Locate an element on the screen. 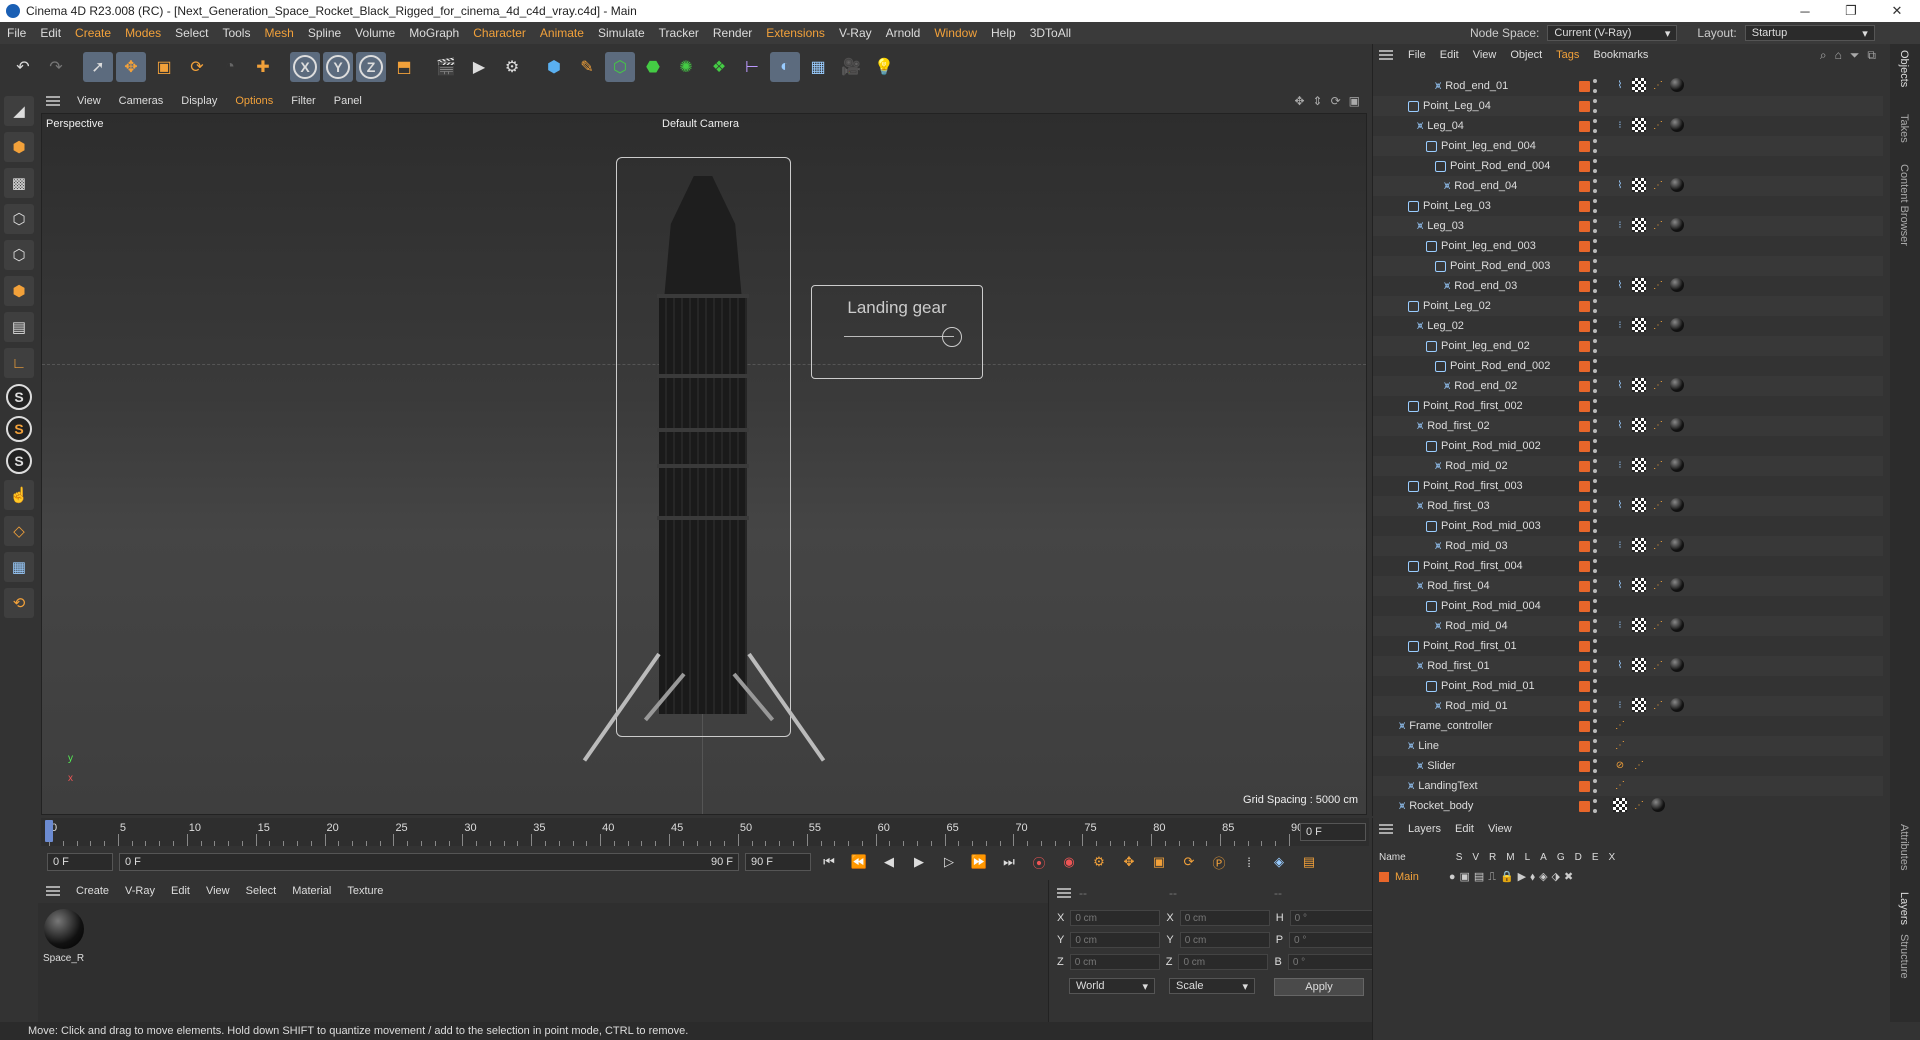 Image resolution: width=1920 pixels, height=1040 pixels. object-row: ⩙ Rod_mid_04 ⁝ ⋰ is located at coordinates (1628, 626).